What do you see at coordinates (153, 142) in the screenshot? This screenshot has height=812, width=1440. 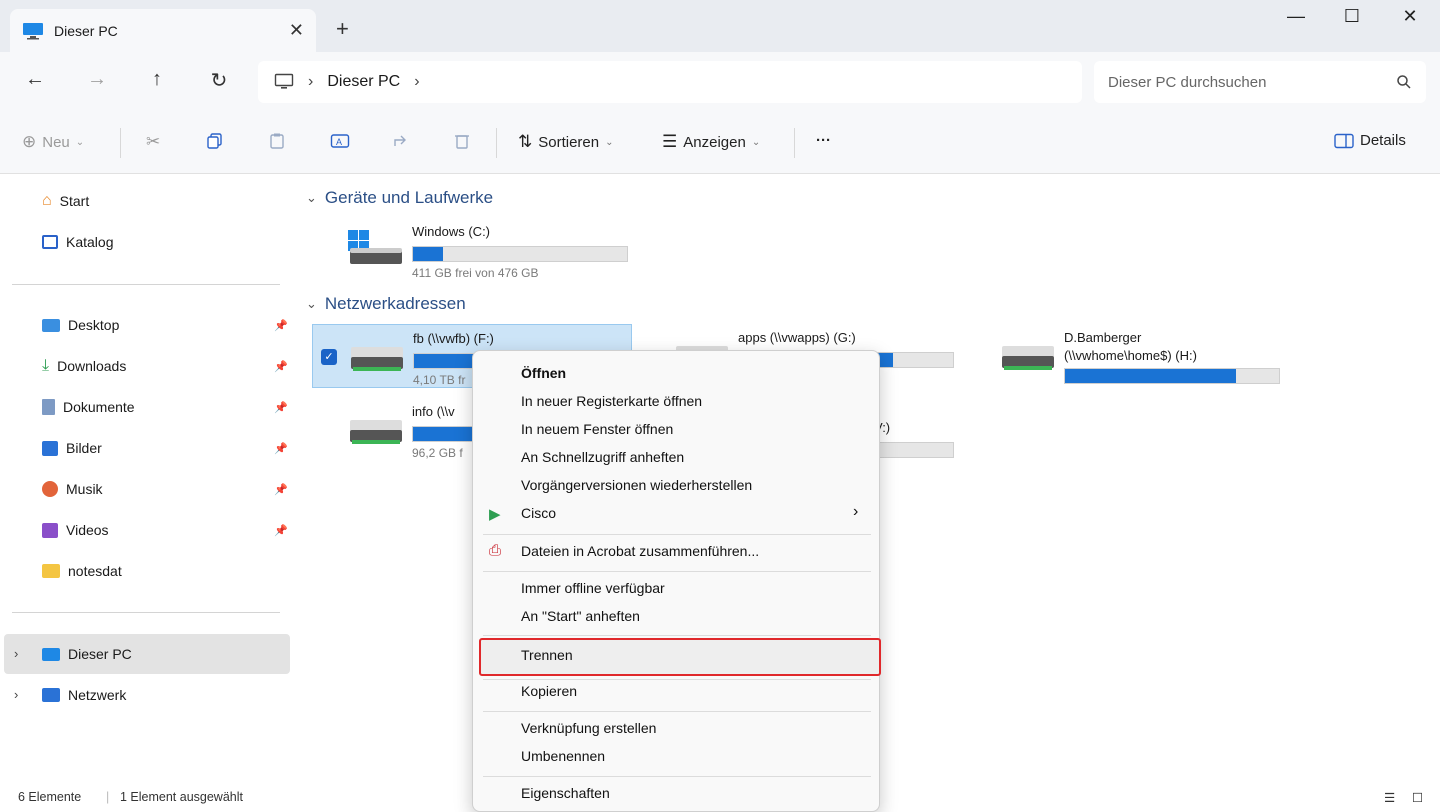 I see `cut-icon: ✂` at bounding box center [153, 142].